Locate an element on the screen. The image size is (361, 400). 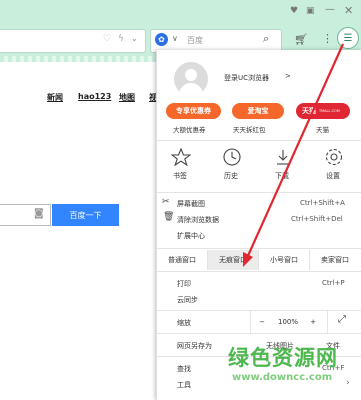
history-button: 历史 is located at coordinates (232, 165).